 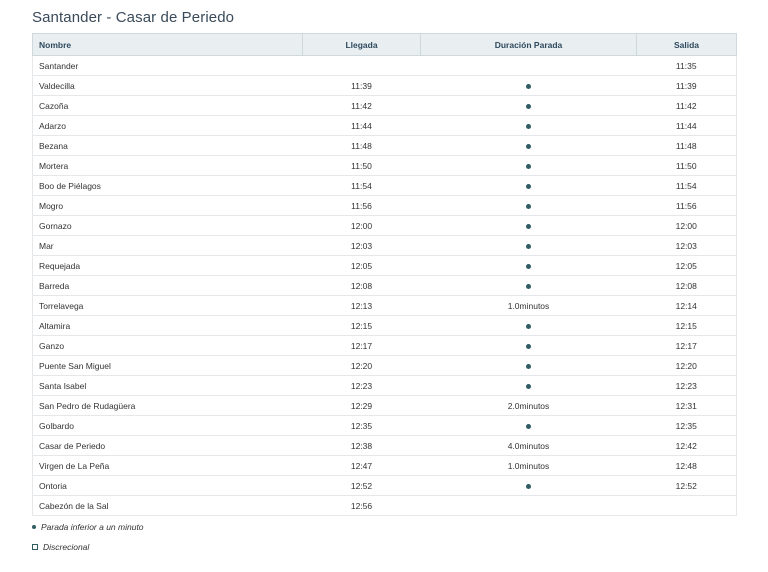 I want to click on table-row: Mogro 11:56 11:56, so click(x=384, y=205).